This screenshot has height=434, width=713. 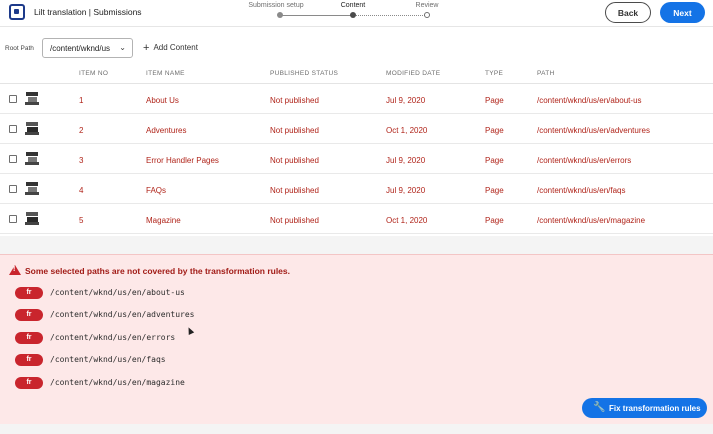 What do you see at coordinates (81, 190) in the screenshot?
I see `item-no: 4` at bounding box center [81, 190].